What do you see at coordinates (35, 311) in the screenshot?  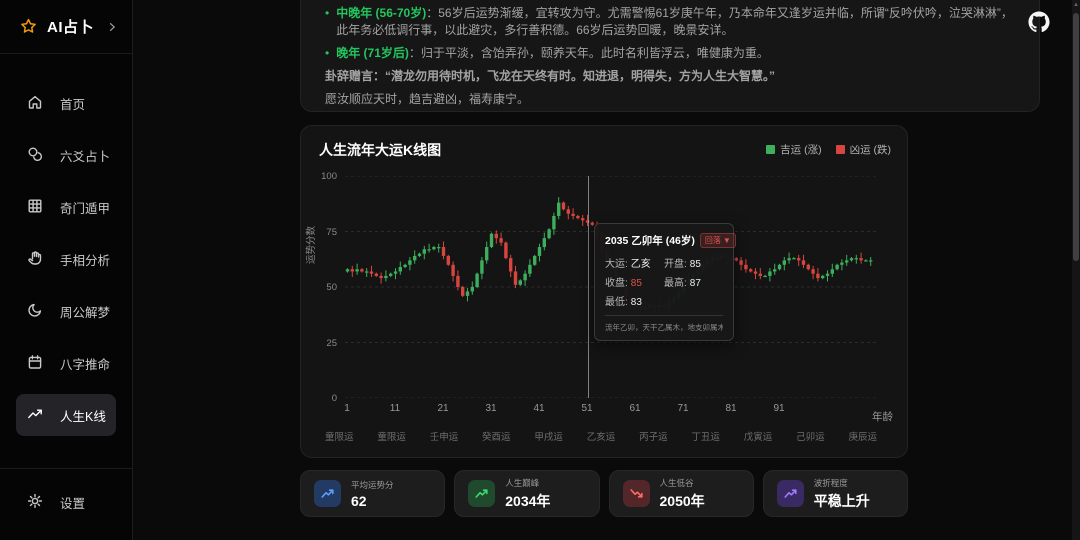 I see `moon-icon` at bounding box center [35, 311].